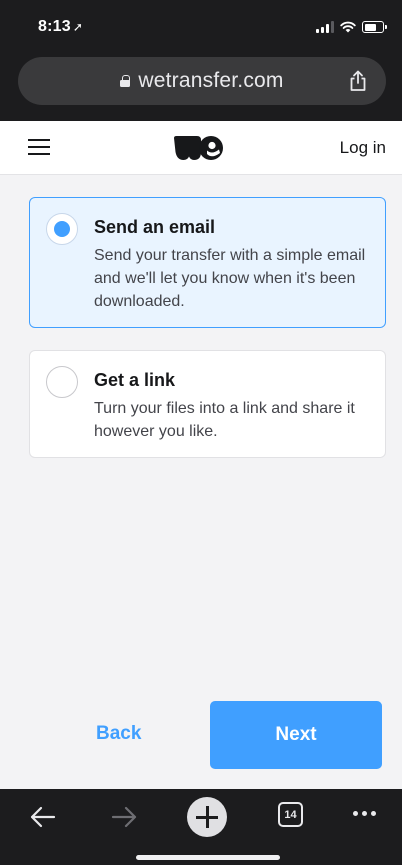 This screenshot has width=402, height=865. Describe the element at coordinates (135, 380) in the screenshot. I see `option-title: Get a link` at that location.